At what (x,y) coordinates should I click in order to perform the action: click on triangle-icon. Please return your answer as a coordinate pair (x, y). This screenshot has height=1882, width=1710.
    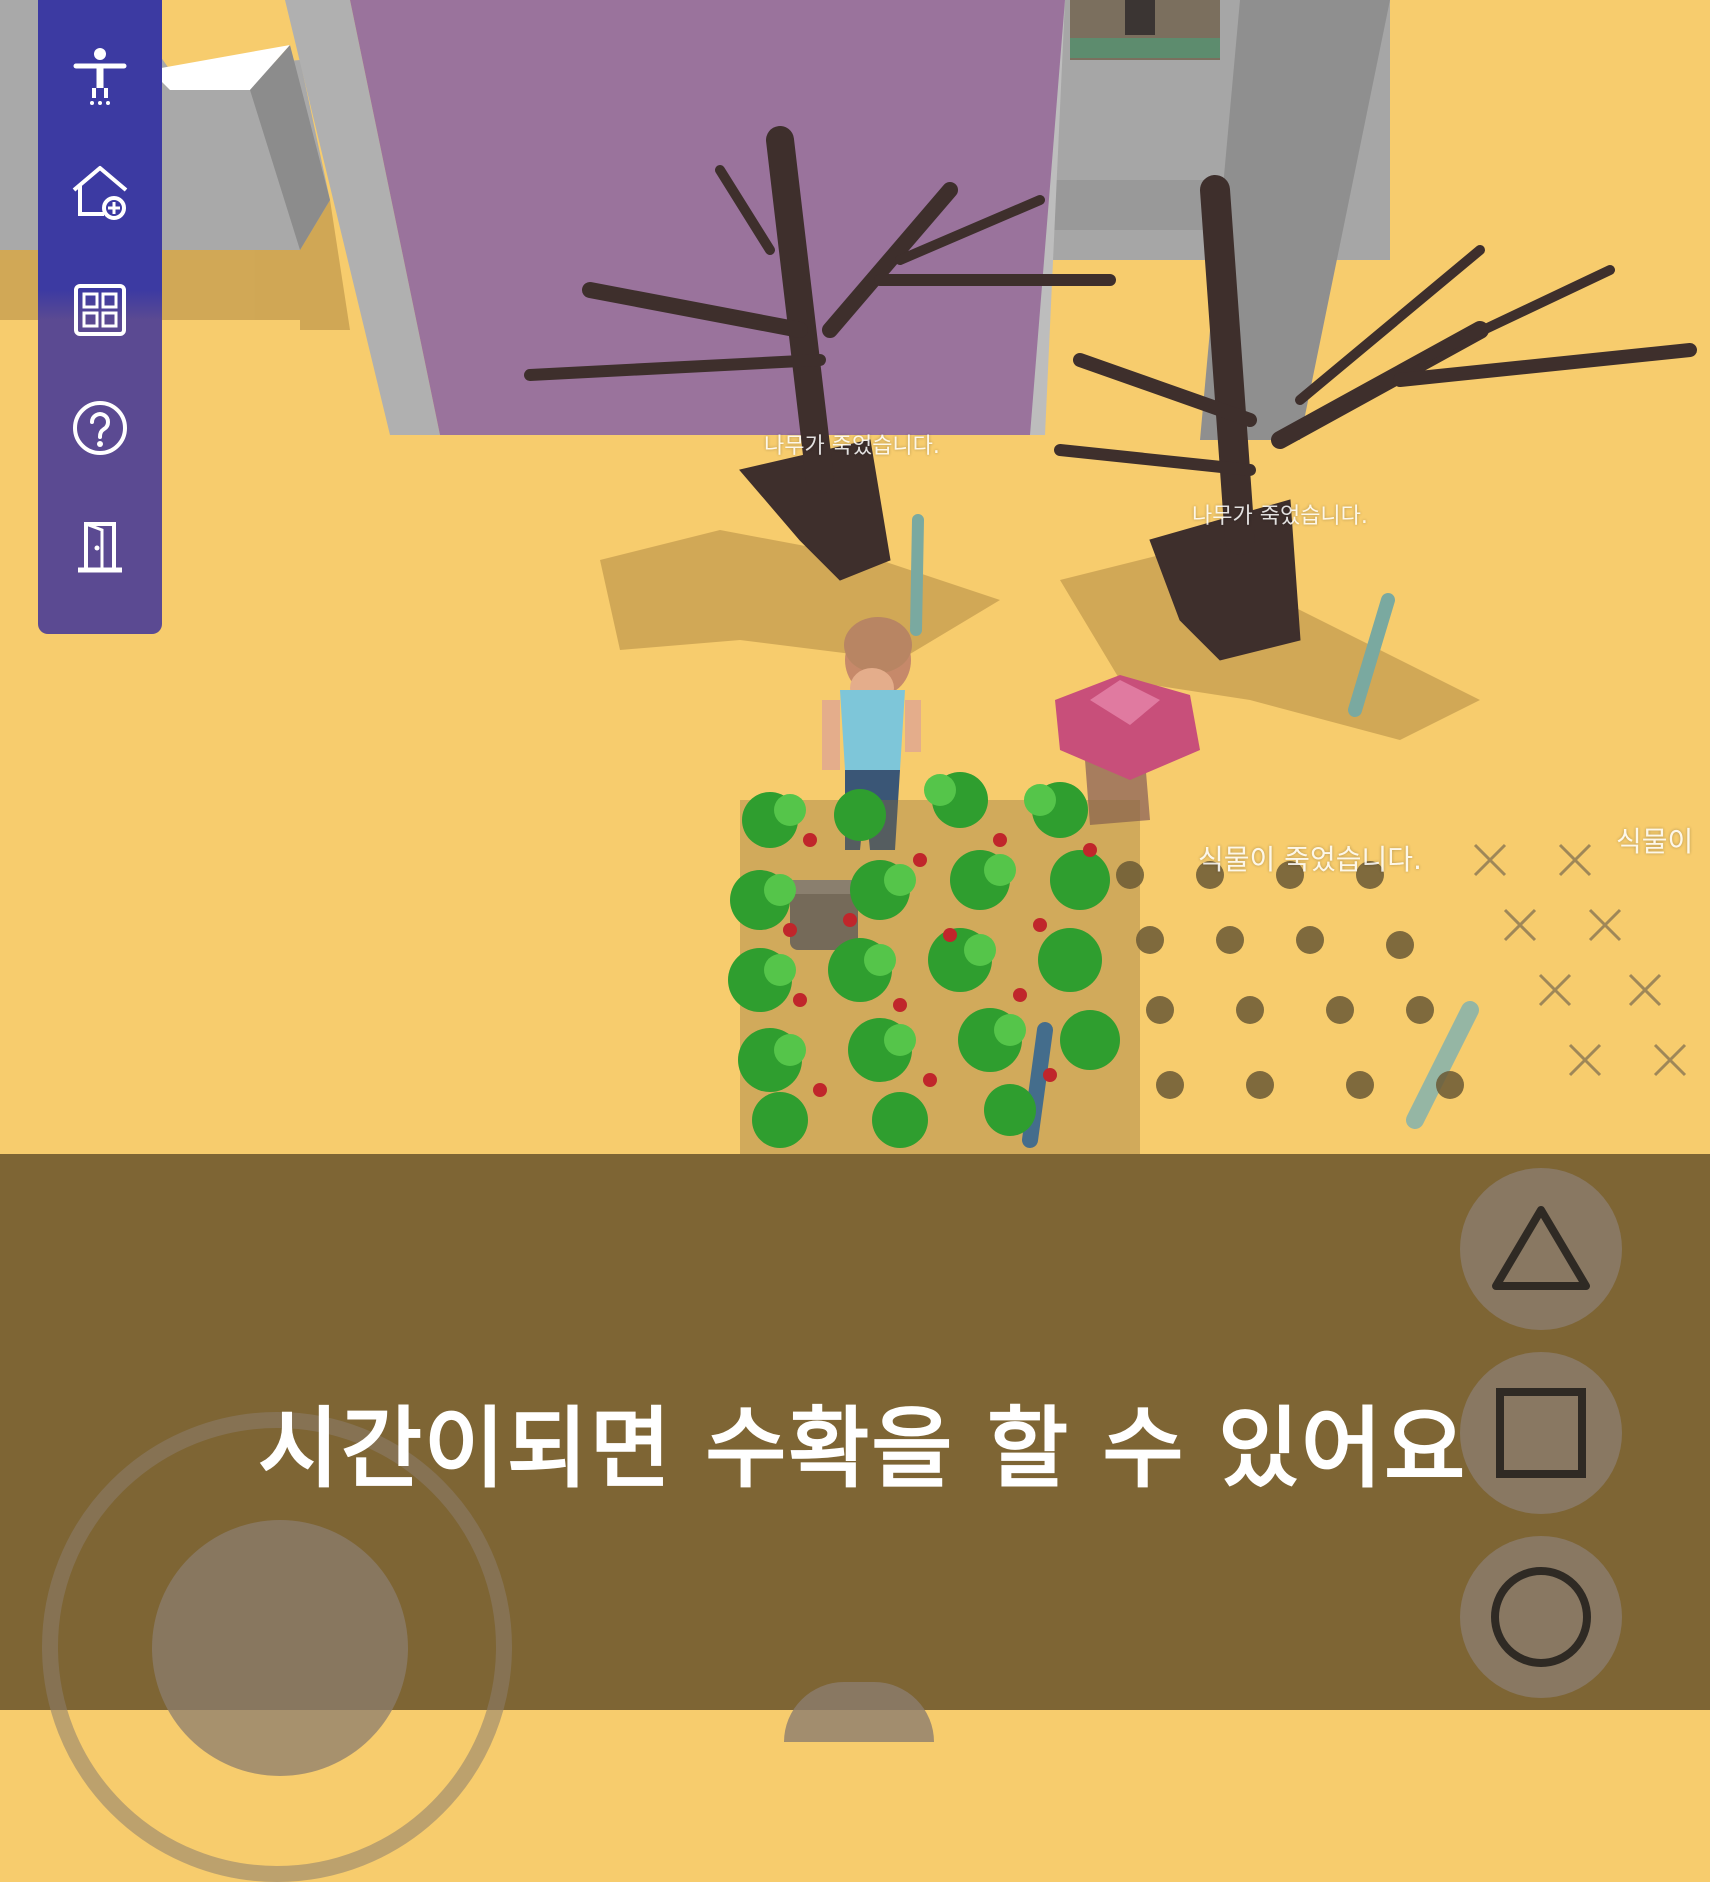
    Looking at the image, I should click on (1541, 1248).